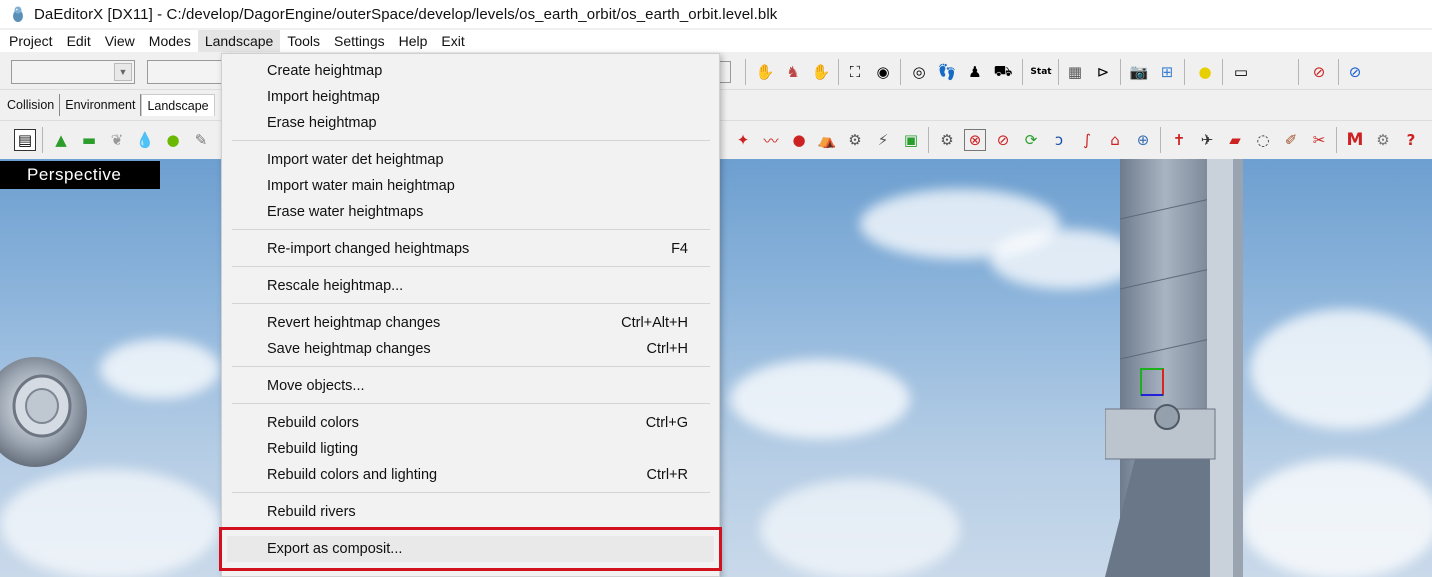  What do you see at coordinates (413, 41) in the screenshot?
I see `menu-help: Help` at bounding box center [413, 41].